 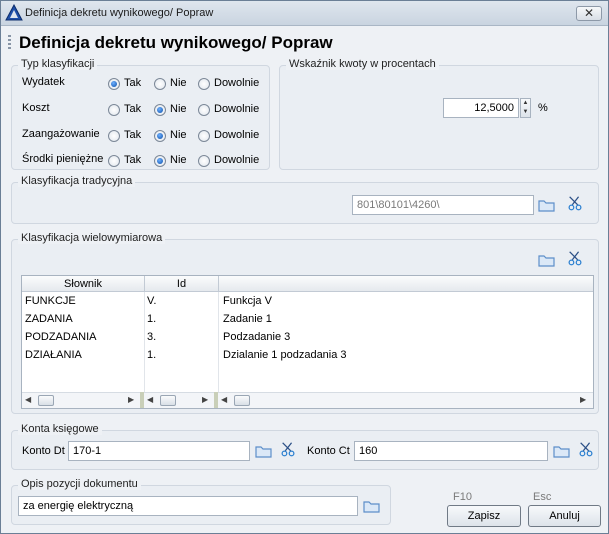 What do you see at coordinates (178, 160) in the screenshot?
I see `srodki-nie-label: Nie` at bounding box center [178, 160].